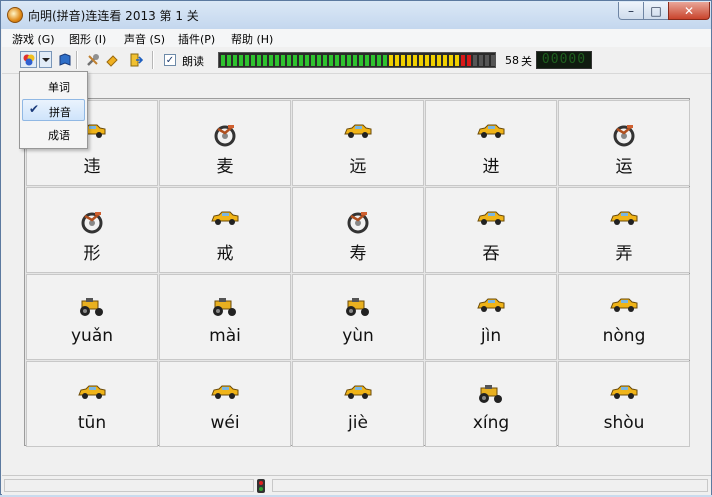  What do you see at coordinates (196, 39) in the screenshot?
I see `menu-plugins: 插件(P)` at bounding box center [196, 39].